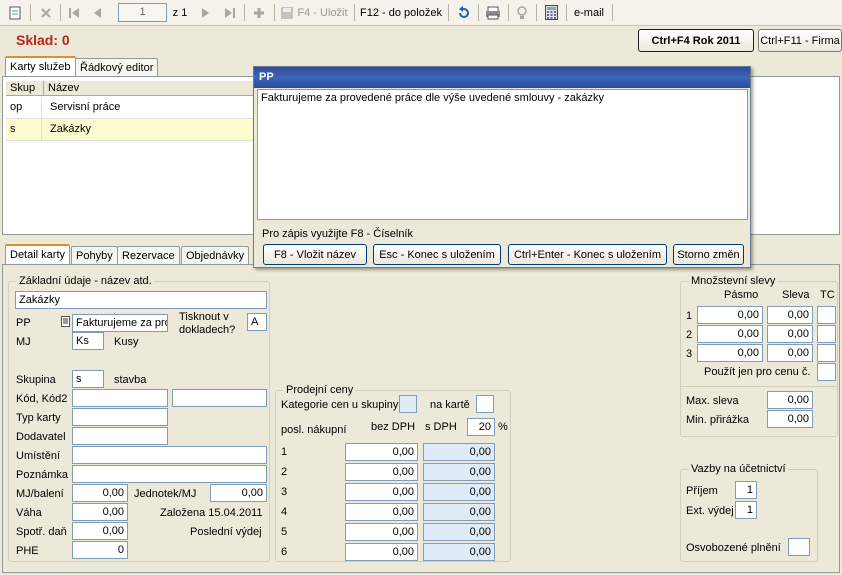 The image size is (842, 575). I want to click on tab-karty-sluzeb: Karty služeb, so click(40, 66).